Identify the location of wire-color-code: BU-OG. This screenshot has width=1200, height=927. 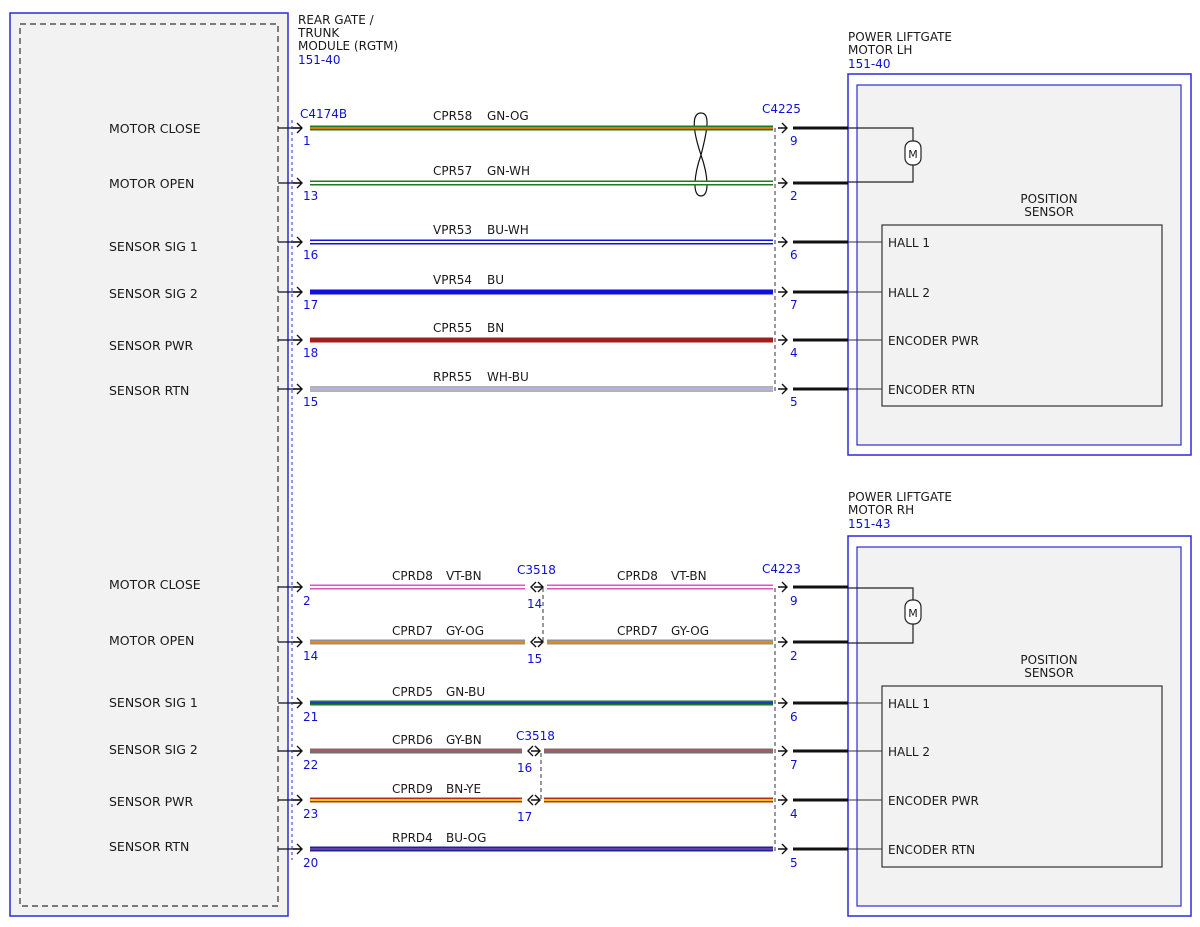
(466, 838).